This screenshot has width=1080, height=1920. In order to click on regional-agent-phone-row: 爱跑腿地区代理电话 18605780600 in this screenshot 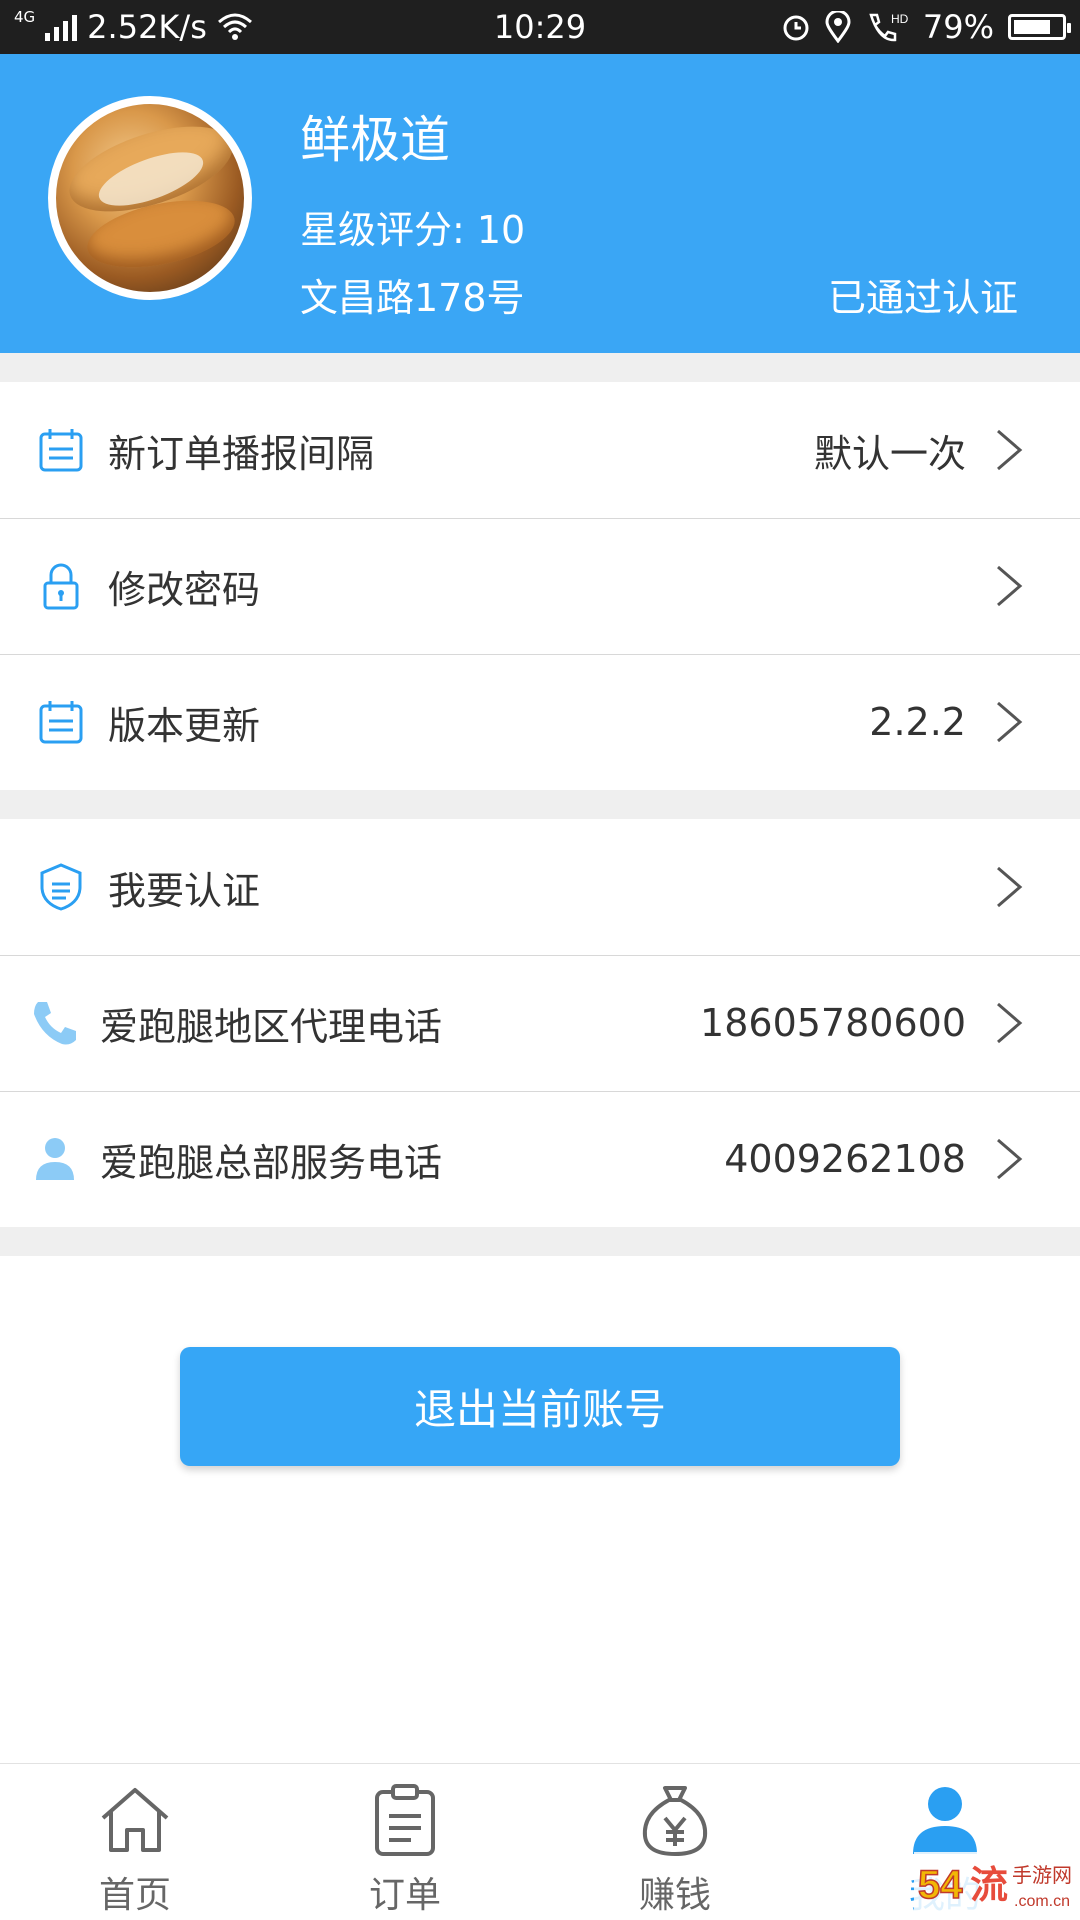, I will do `click(540, 1023)`.